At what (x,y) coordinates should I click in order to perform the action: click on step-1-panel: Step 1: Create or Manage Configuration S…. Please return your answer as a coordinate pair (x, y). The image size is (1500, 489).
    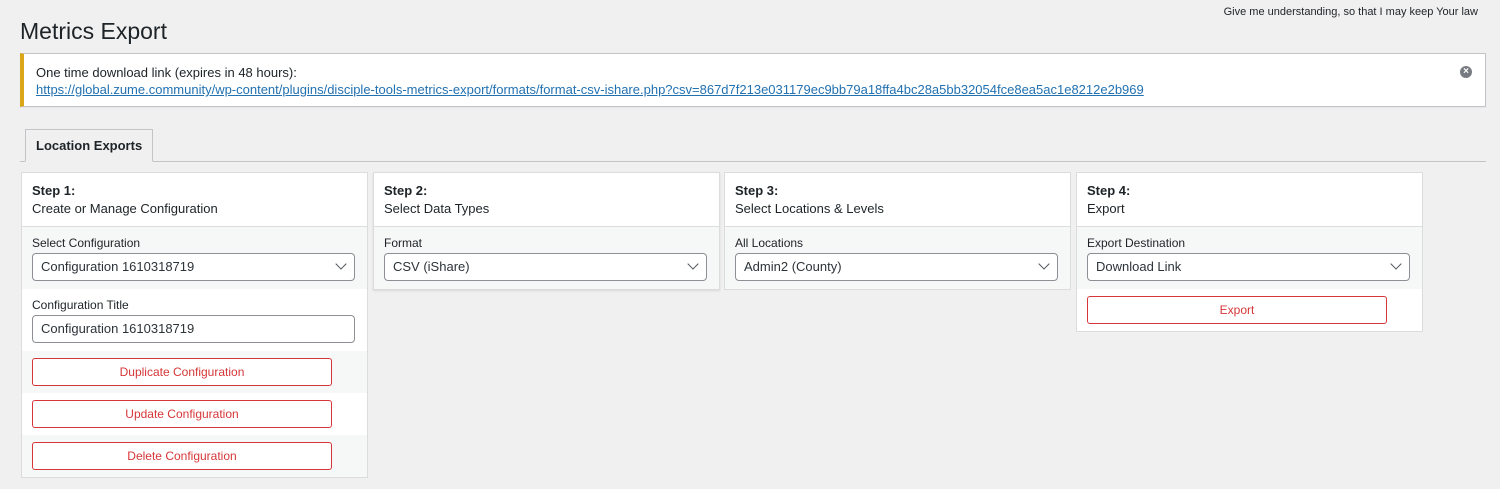
    Looking at the image, I should click on (194, 325).